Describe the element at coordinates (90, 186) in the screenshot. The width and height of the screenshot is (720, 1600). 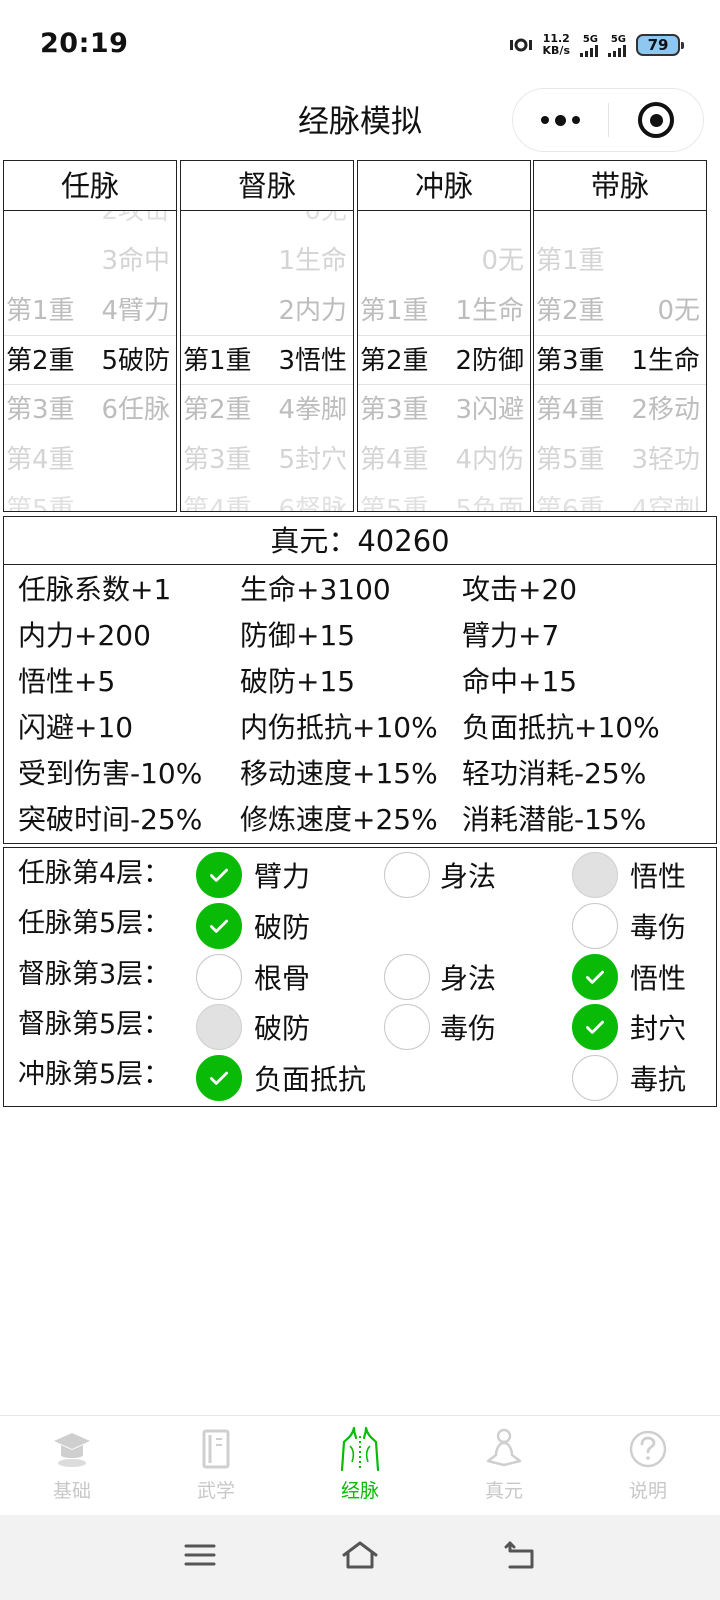
I see `picker-title: 任脉` at that location.